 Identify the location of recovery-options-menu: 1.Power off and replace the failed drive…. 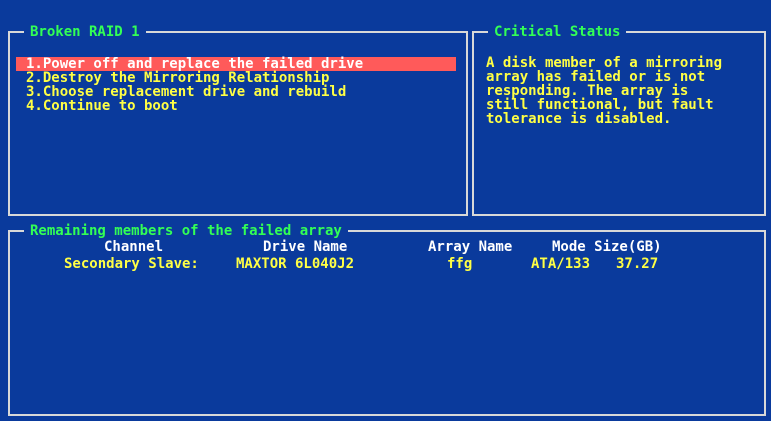
(236, 85).